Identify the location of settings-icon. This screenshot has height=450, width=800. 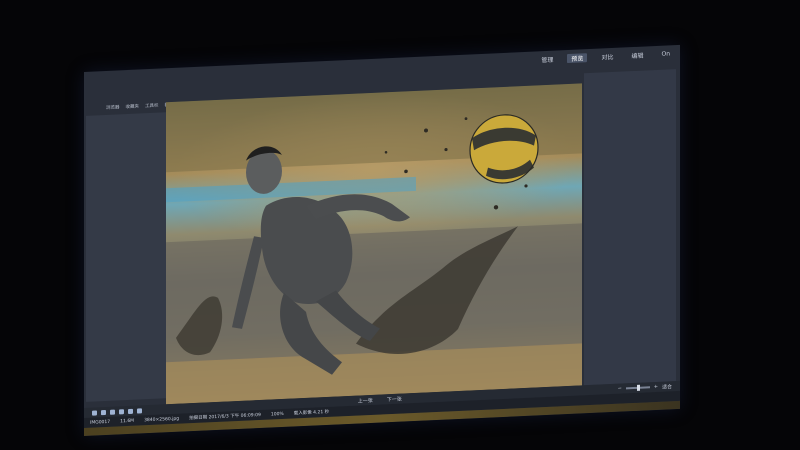
(139, 410).